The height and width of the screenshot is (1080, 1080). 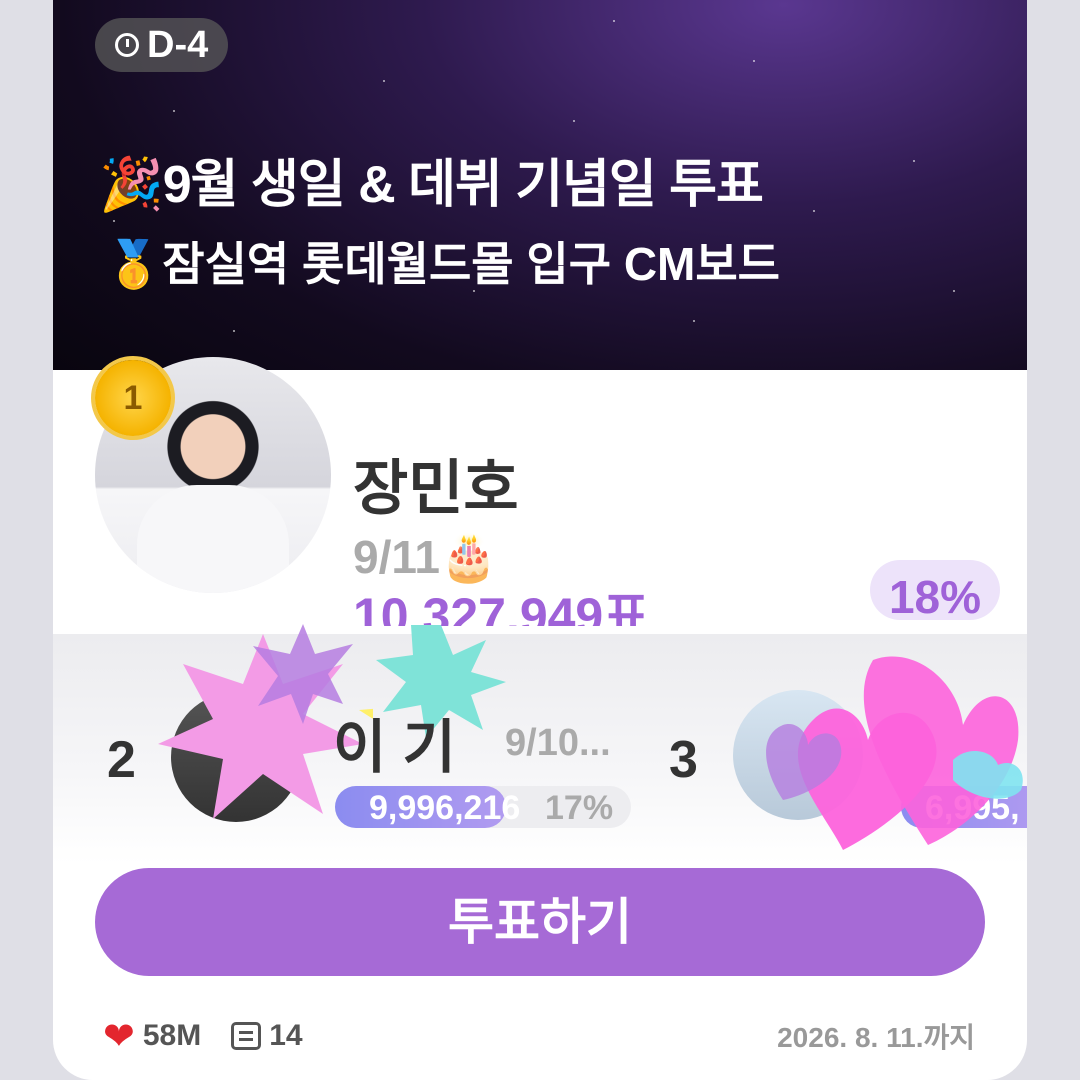 What do you see at coordinates (178, 44) in the screenshot?
I see `dday-label: D-4` at bounding box center [178, 44].